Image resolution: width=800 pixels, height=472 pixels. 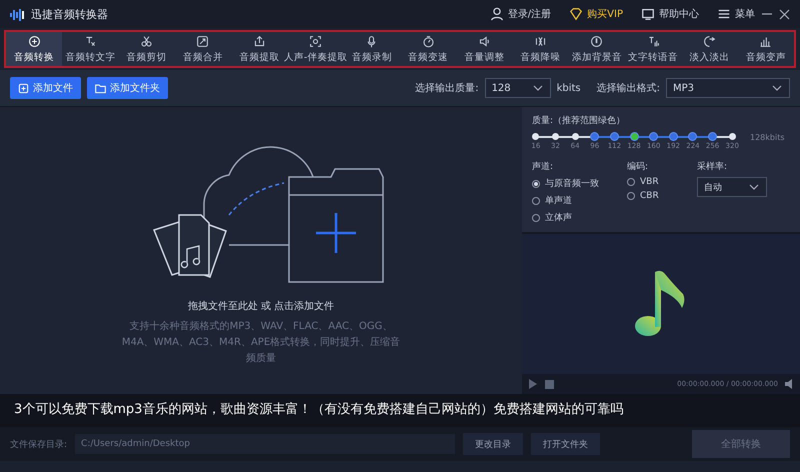 I want to click on radio-option: 单声道, so click(x=574, y=200).